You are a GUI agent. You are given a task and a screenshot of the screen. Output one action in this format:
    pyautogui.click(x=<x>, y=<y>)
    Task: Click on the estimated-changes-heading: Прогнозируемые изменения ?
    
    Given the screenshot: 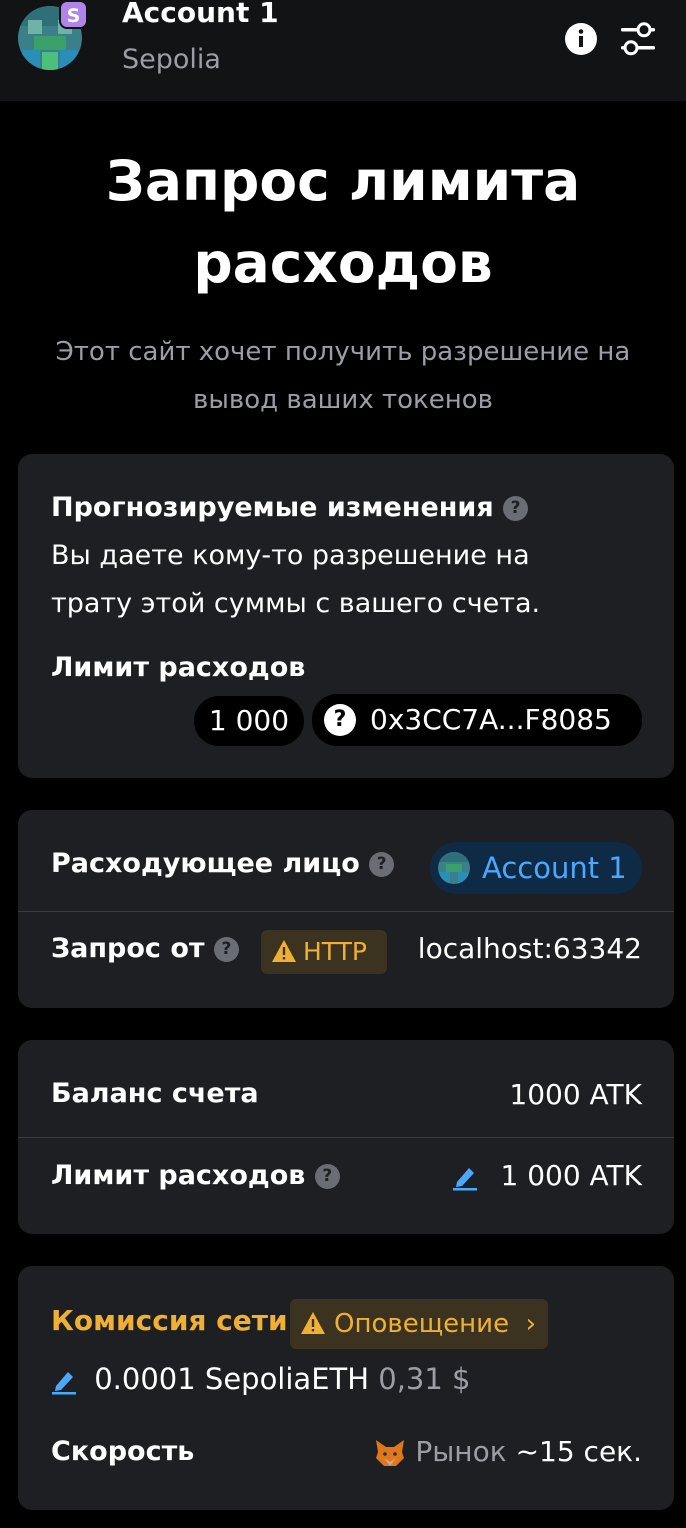 What is the action you would take?
    pyautogui.click(x=290, y=507)
    